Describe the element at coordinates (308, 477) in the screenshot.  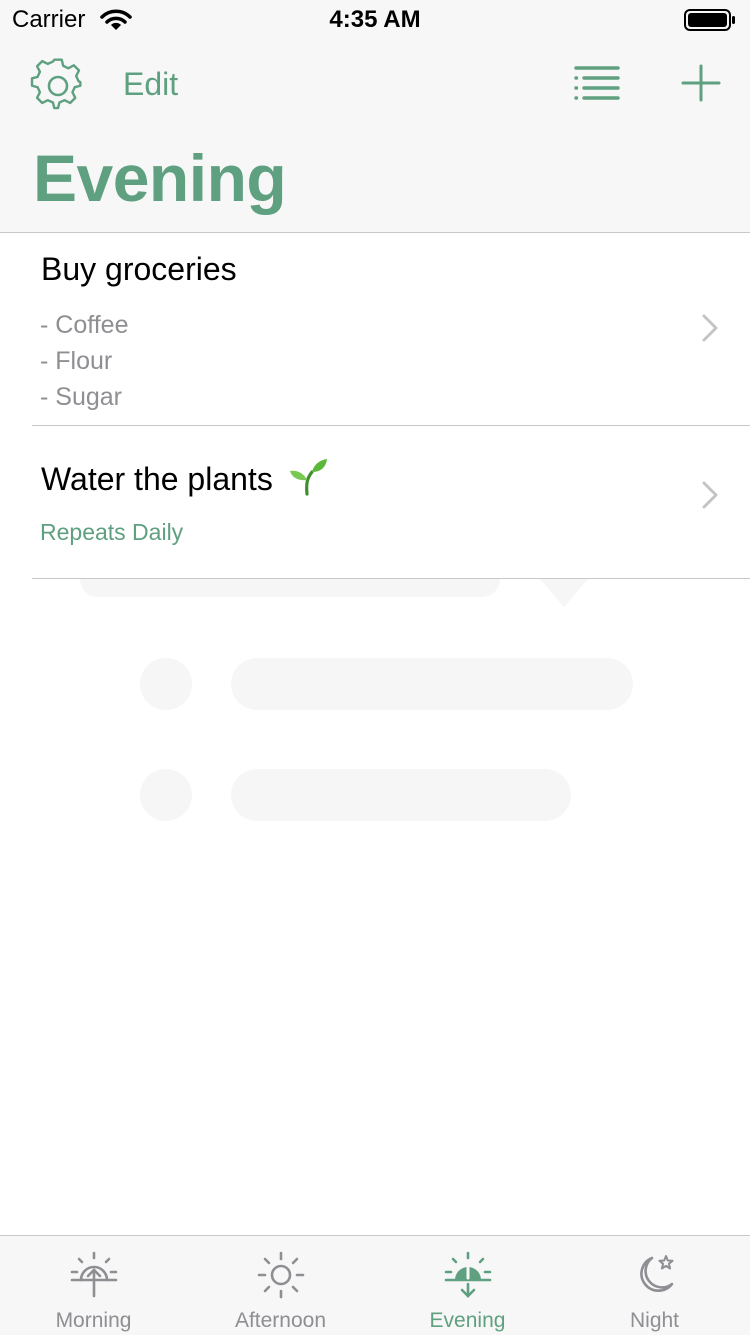
I see `seedling-icon` at that location.